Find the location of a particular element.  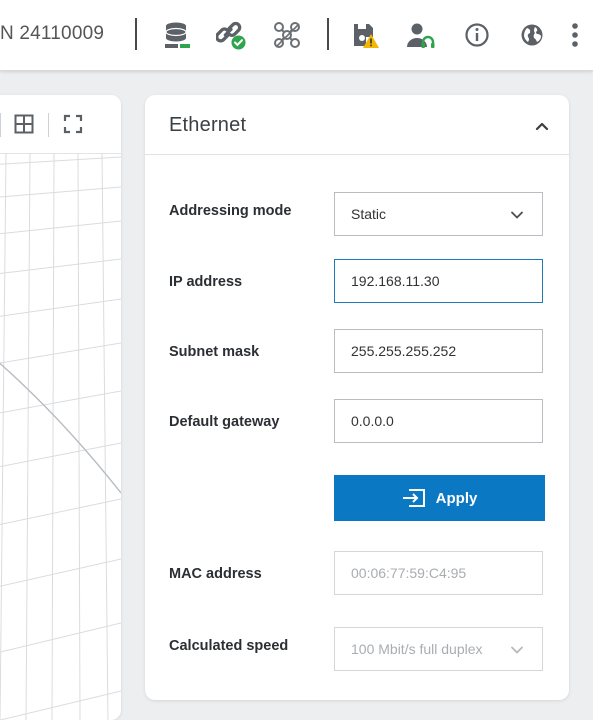

subnet-mask-label: Subnet mask is located at coordinates (214, 352).